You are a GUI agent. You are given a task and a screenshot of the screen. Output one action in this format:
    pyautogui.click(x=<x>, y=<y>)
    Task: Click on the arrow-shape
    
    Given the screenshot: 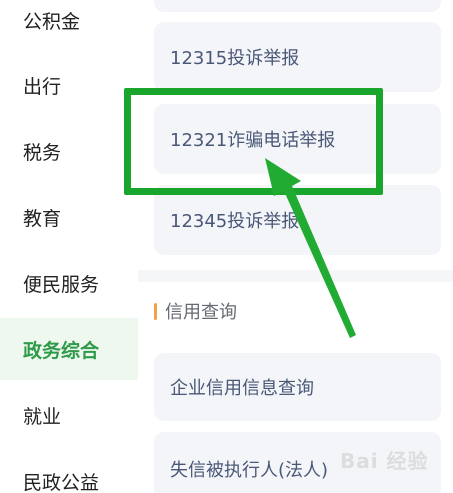 What is the action you would take?
    pyautogui.click(x=310, y=248)
    